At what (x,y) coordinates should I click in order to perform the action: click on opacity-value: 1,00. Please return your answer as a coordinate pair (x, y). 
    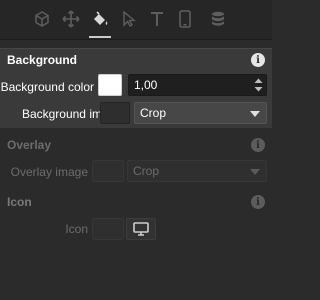
    Looking at the image, I should click on (146, 85).